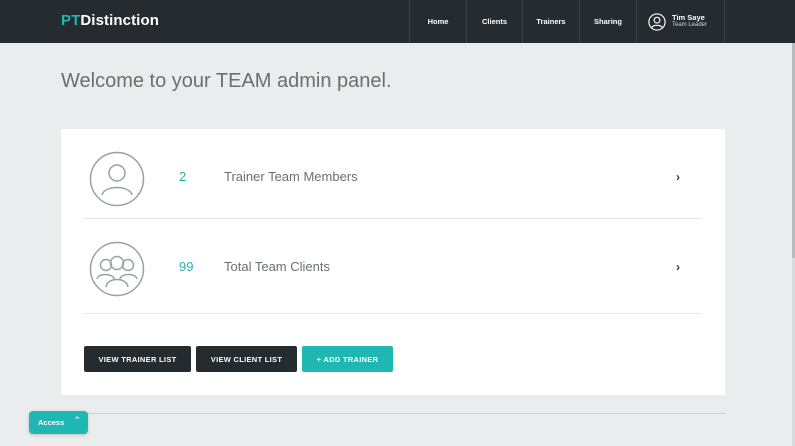 This screenshot has width=795, height=446. What do you see at coordinates (183, 176) in the screenshot?
I see `trainer-count: 2` at bounding box center [183, 176].